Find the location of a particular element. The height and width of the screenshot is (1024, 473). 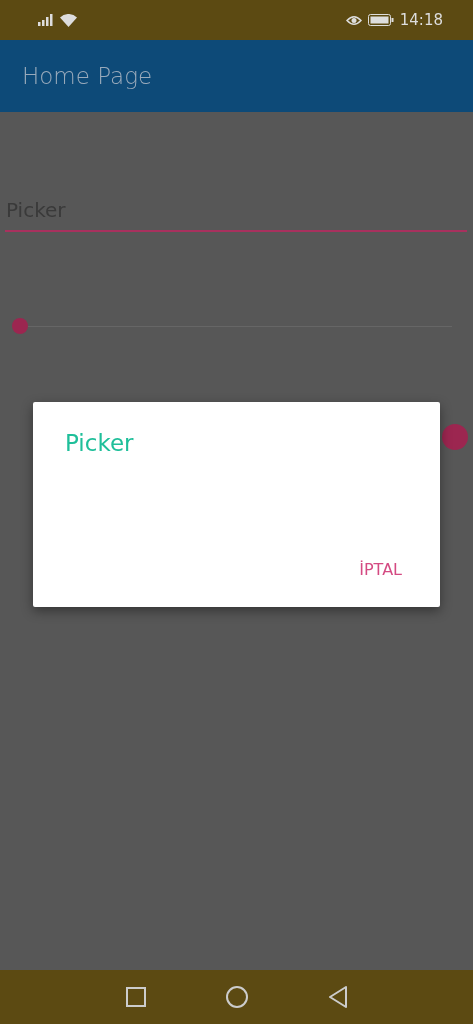

switch-thumb is located at coordinates (455, 437).